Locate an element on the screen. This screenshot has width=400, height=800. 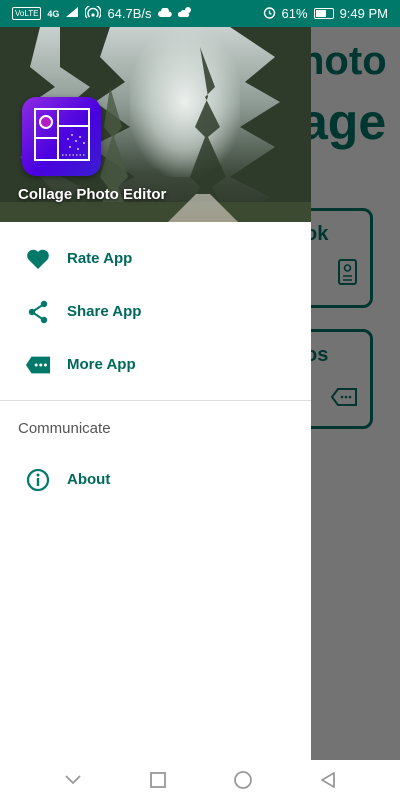
home-icon is located at coordinates (243, 780).